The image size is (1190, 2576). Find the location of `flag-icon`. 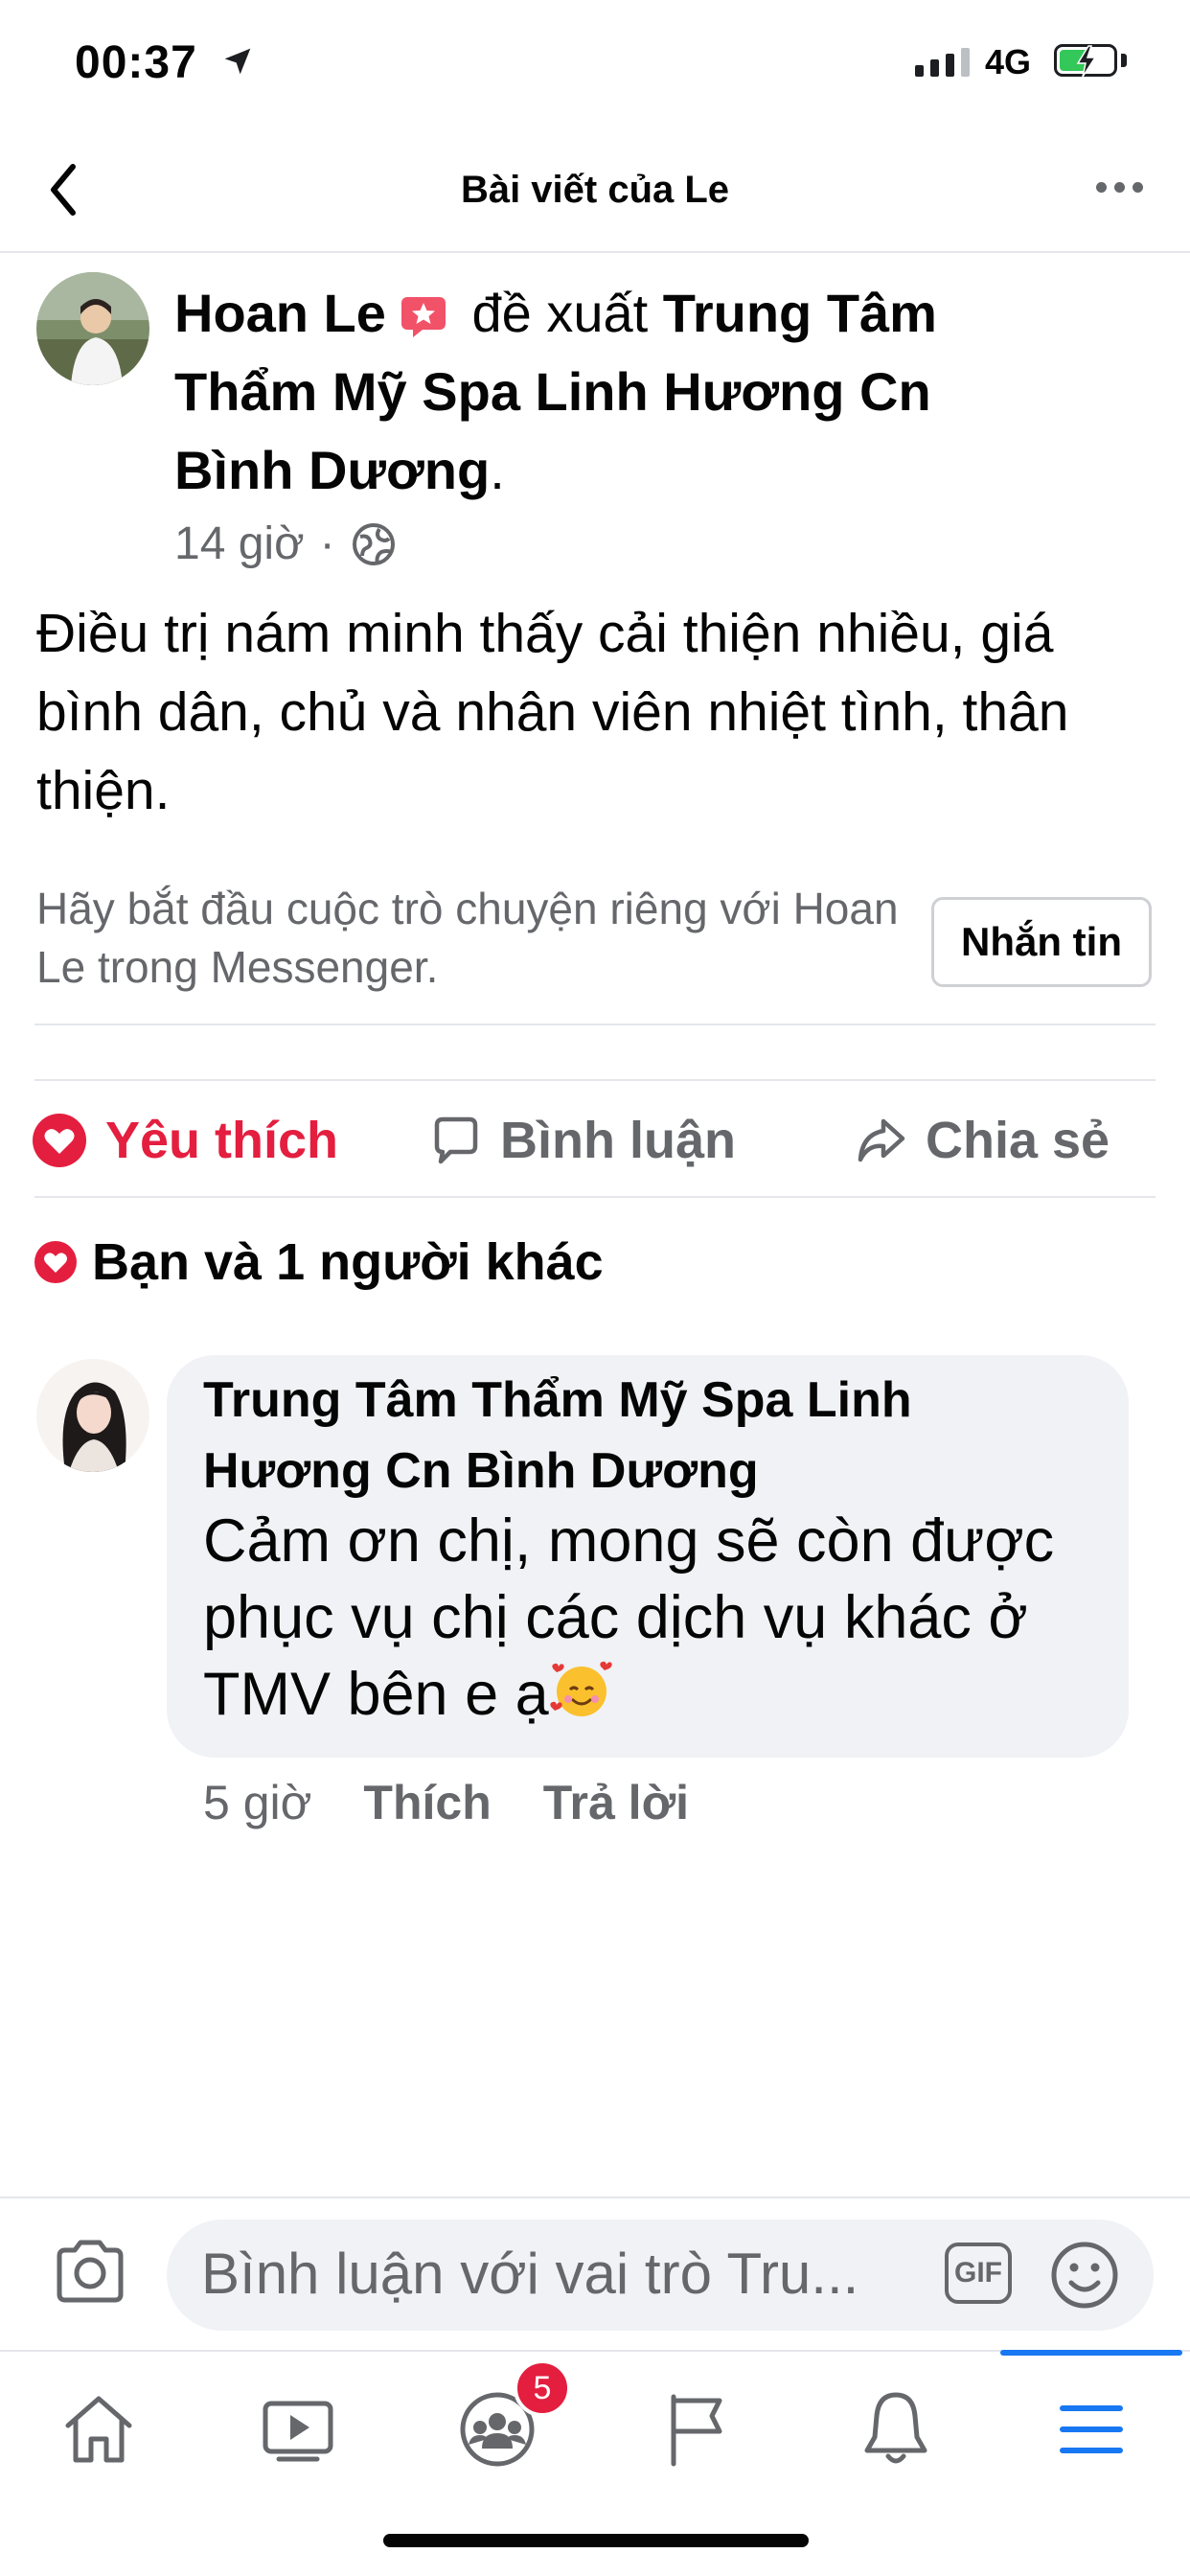

flag-icon is located at coordinates (697, 2430).